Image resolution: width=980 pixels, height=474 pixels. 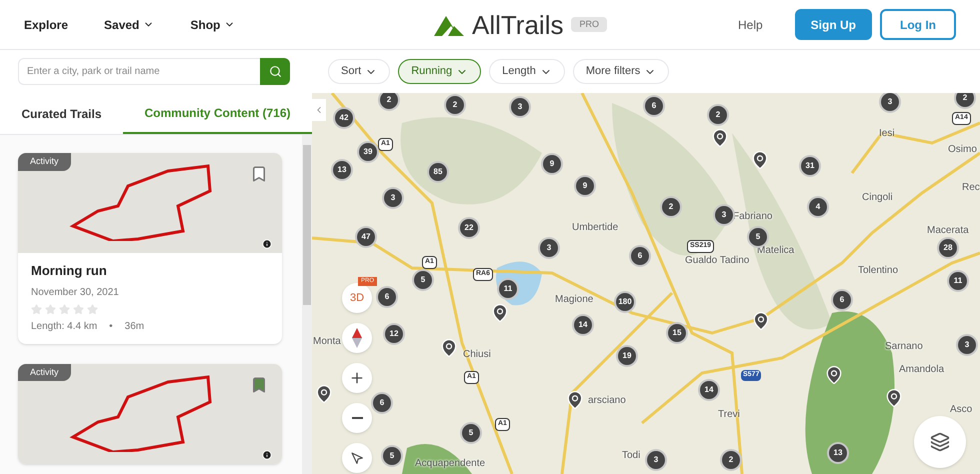 What do you see at coordinates (213, 25) in the screenshot?
I see `nav-link: Shop` at bounding box center [213, 25].